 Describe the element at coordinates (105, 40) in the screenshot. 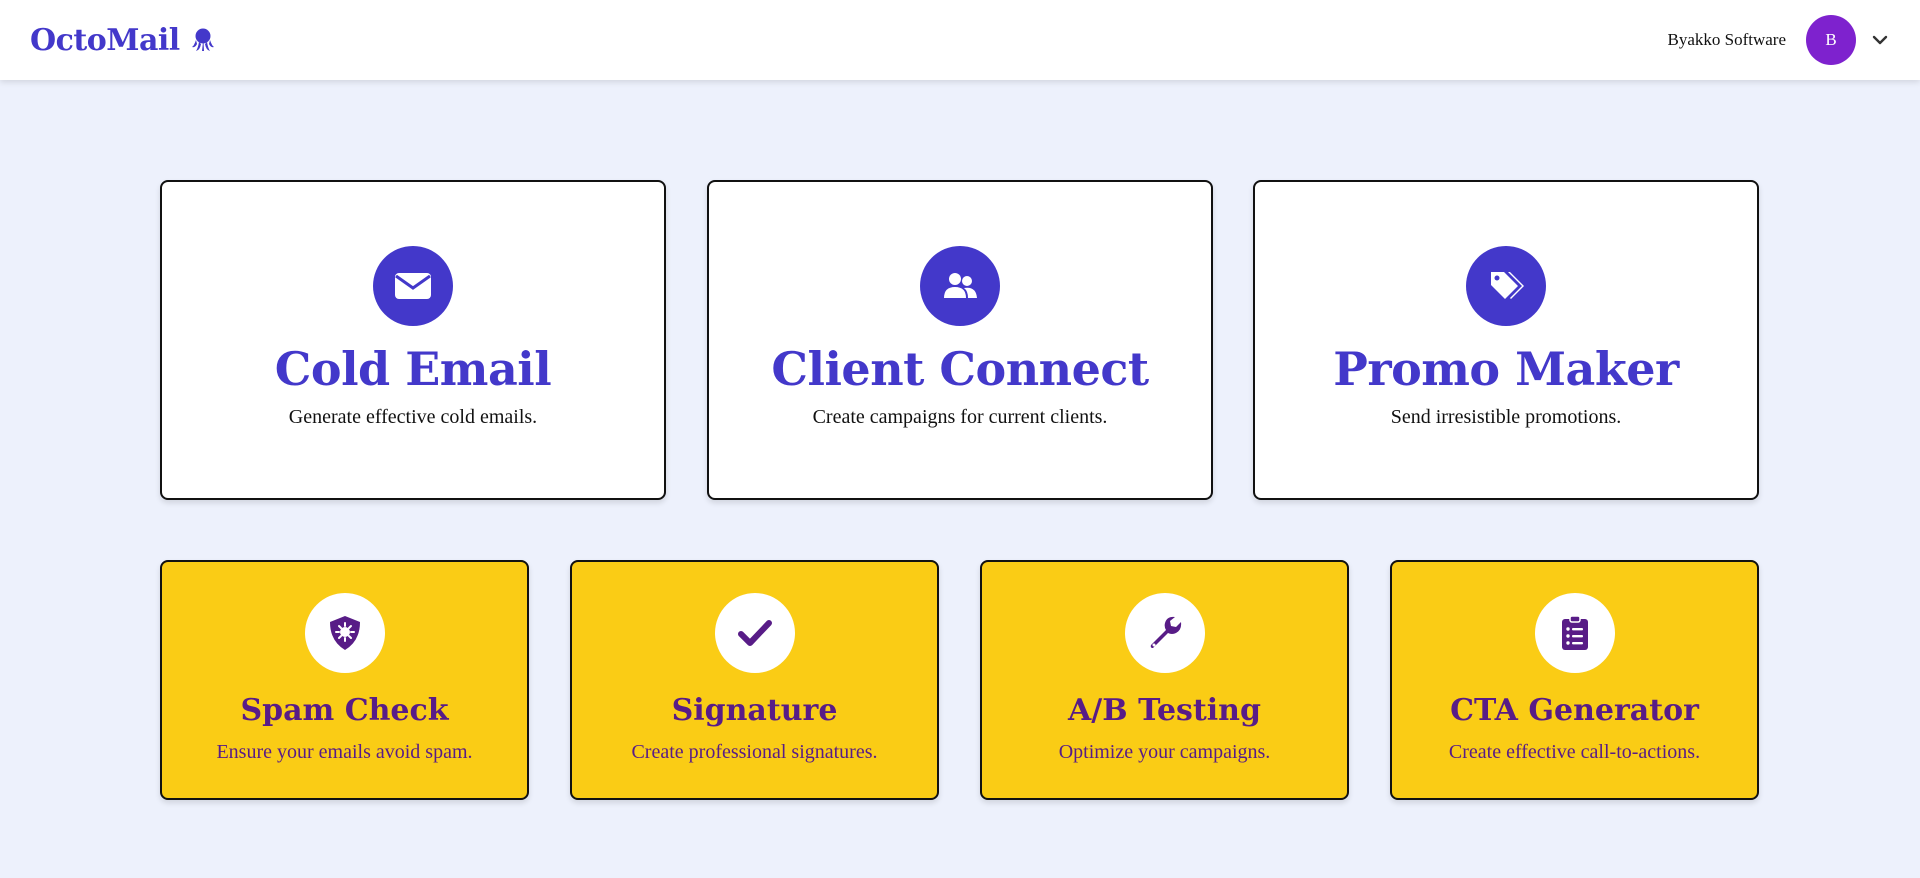

I see `app-name: OctoMail` at that location.